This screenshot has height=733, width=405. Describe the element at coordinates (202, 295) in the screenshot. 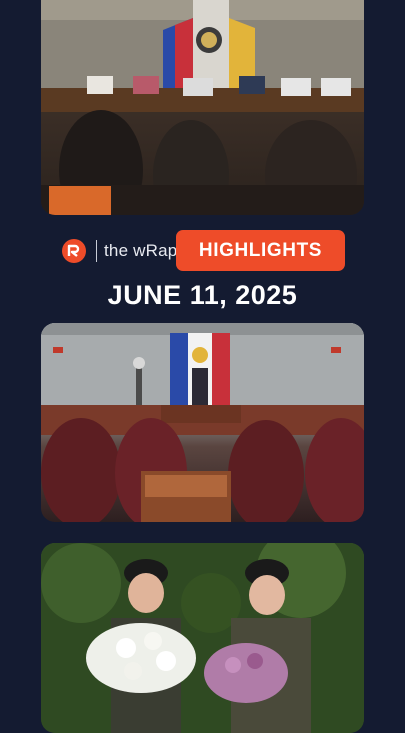

I see `page-date: JUNE 11, 2025` at that location.